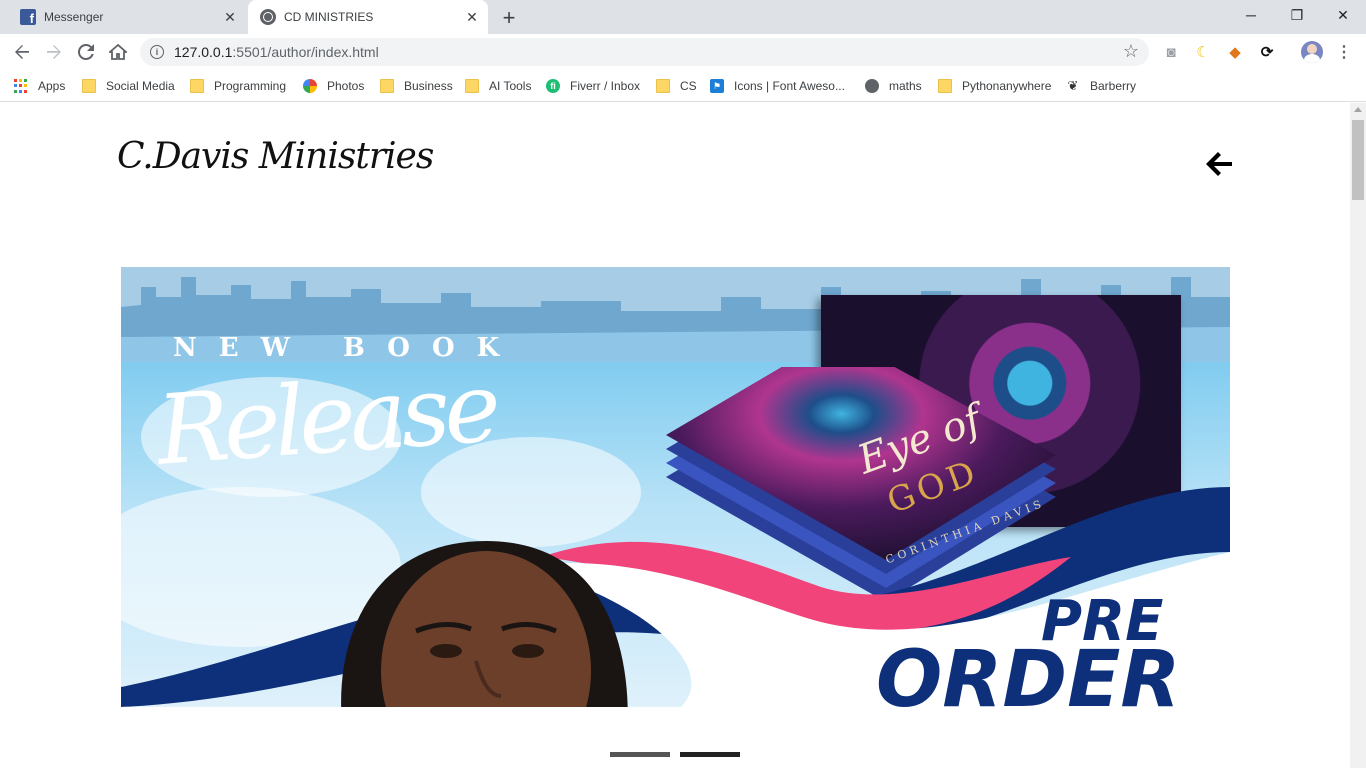 This screenshot has width=1366, height=768. I want to click on metamask-extension-icon: ◆, so click(1235, 52).